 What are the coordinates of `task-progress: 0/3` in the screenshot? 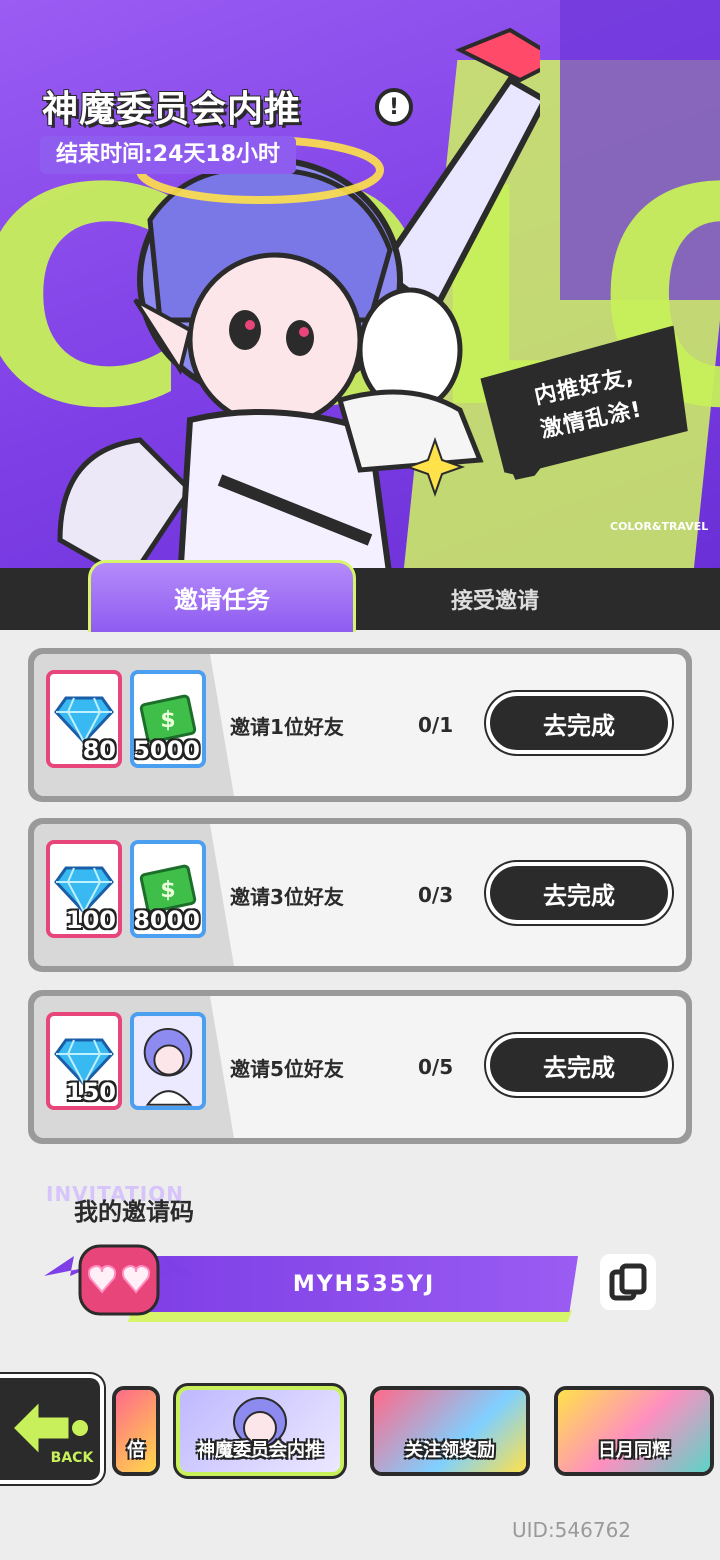 It's located at (436, 895).